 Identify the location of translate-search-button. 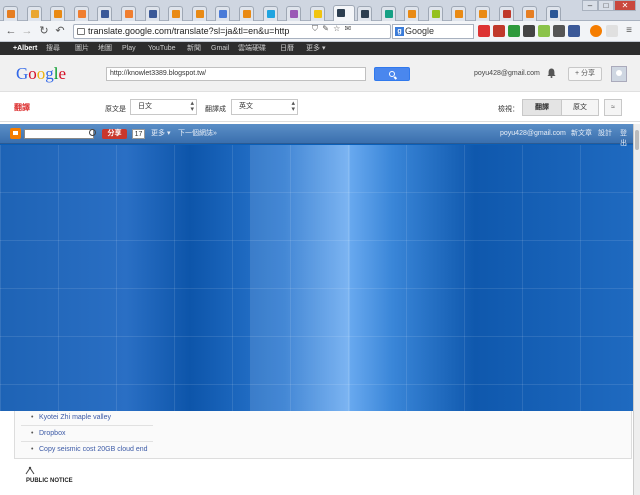
(392, 74).